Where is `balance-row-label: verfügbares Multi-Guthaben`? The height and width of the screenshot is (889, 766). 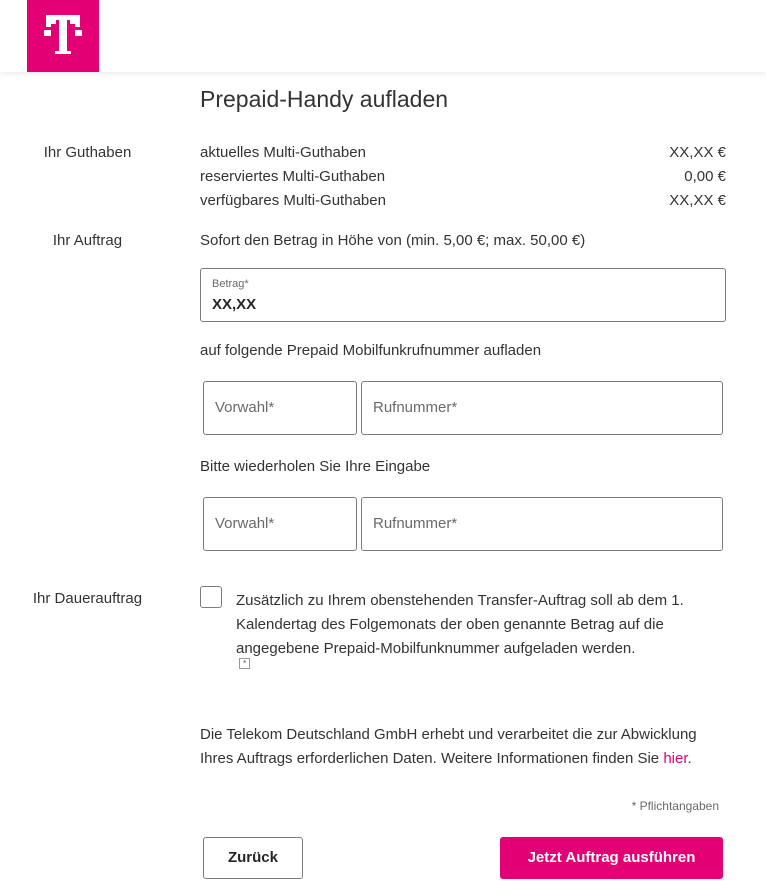
balance-row-label: verfügbares Multi-Guthaben is located at coordinates (293, 200).